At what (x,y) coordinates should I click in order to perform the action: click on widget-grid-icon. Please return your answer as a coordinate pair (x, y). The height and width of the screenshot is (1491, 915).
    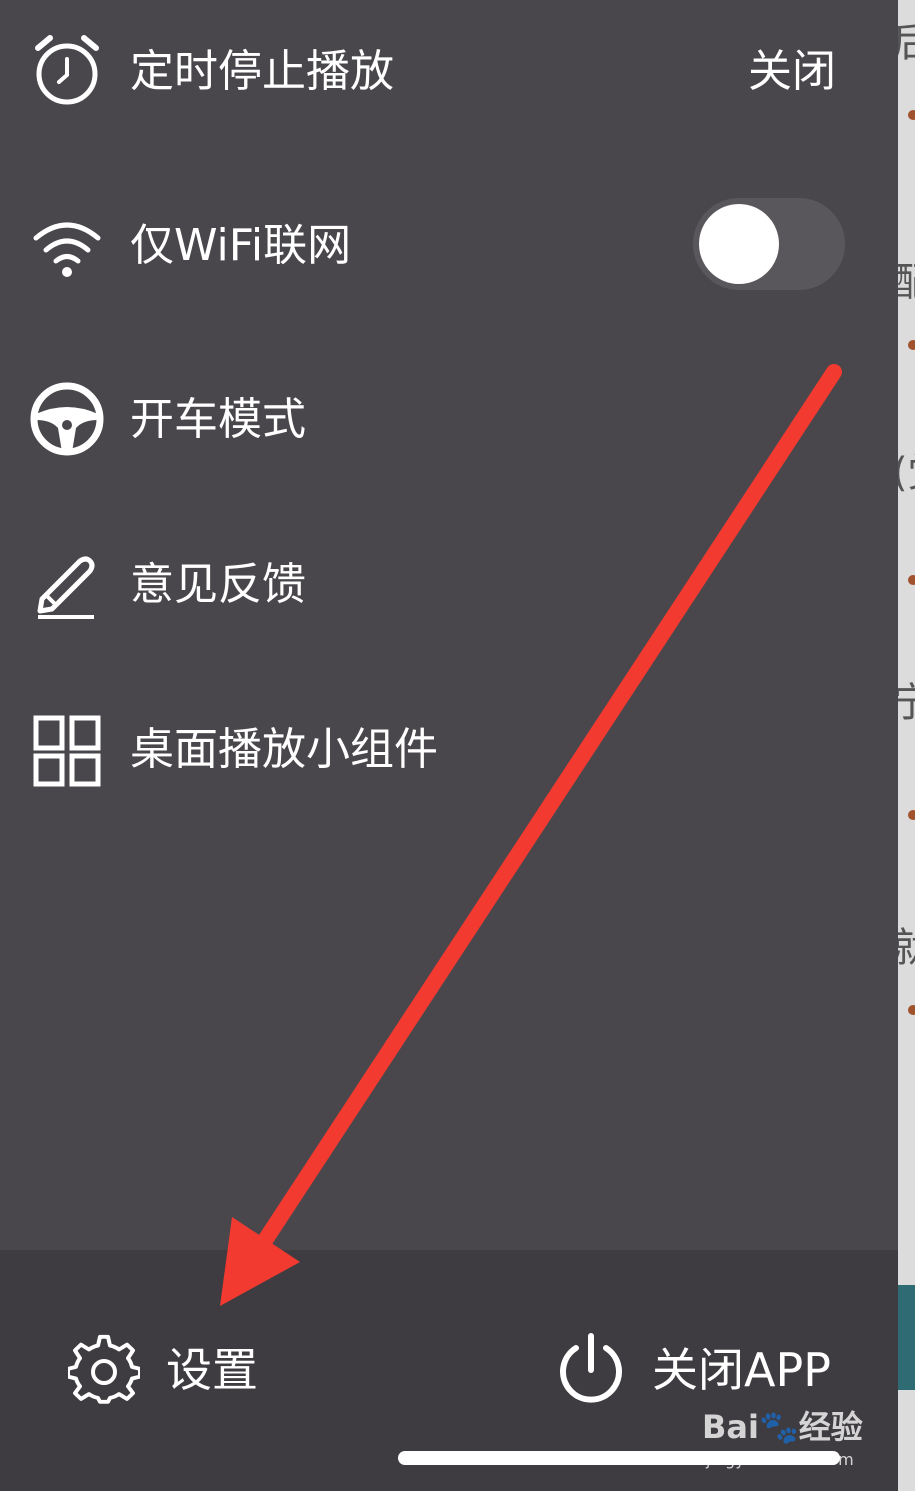
    Looking at the image, I should click on (67, 751).